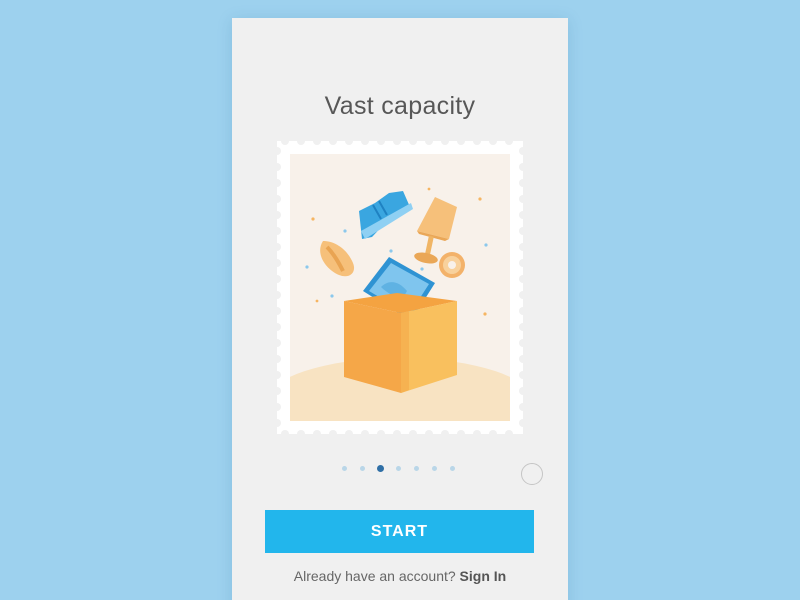 This screenshot has width=800, height=600. I want to click on box-icon, so click(400, 343).